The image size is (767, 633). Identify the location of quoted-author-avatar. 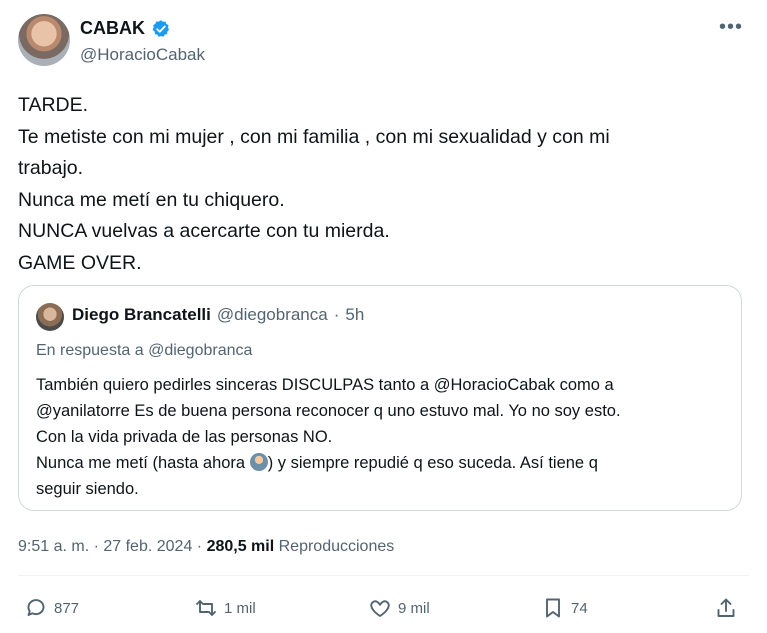
(50, 317).